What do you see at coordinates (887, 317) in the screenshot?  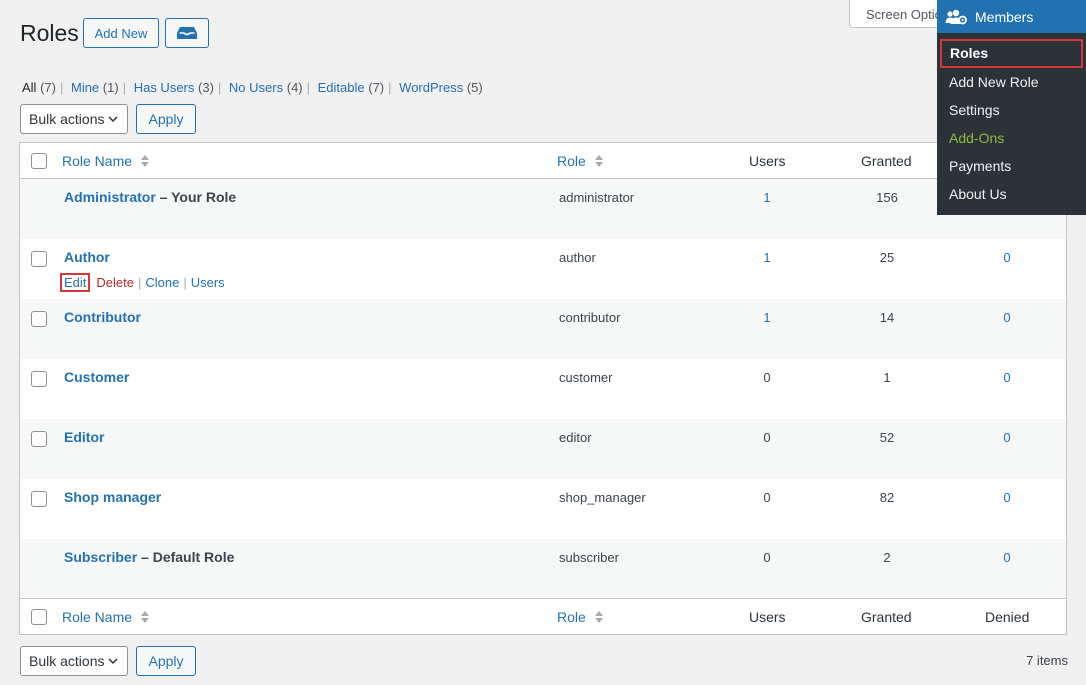 I see `granted-count: 14` at bounding box center [887, 317].